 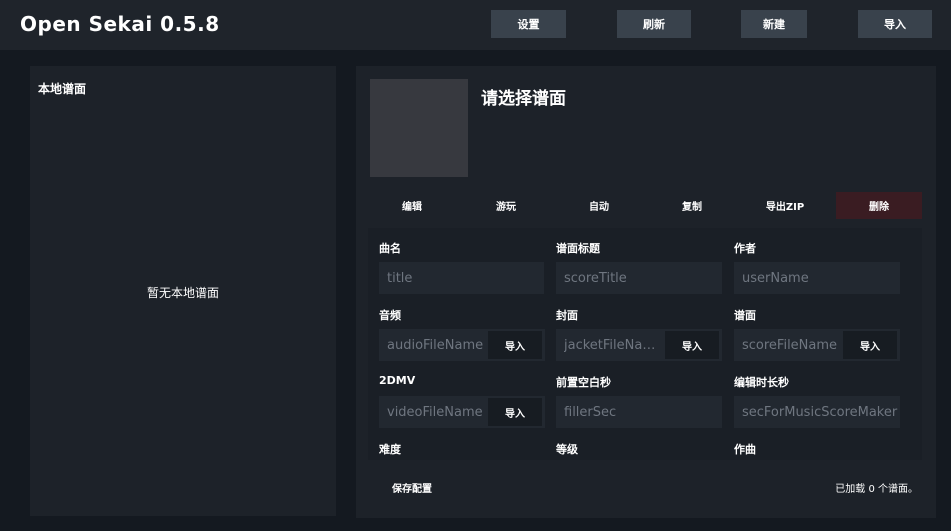 I want to click on local-scores-title: 本地谱面, so click(x=62, y=89).